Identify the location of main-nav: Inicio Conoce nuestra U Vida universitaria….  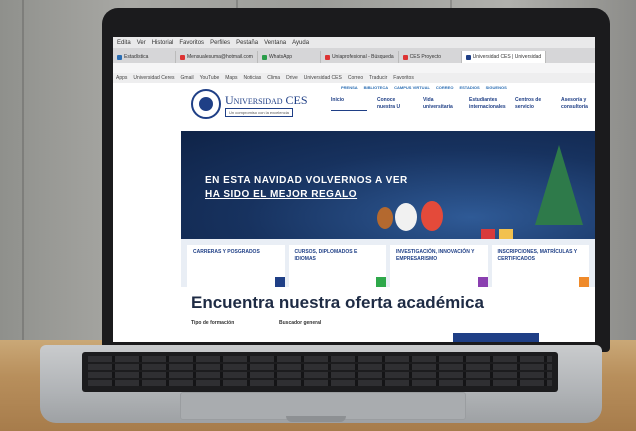
(463, 104).